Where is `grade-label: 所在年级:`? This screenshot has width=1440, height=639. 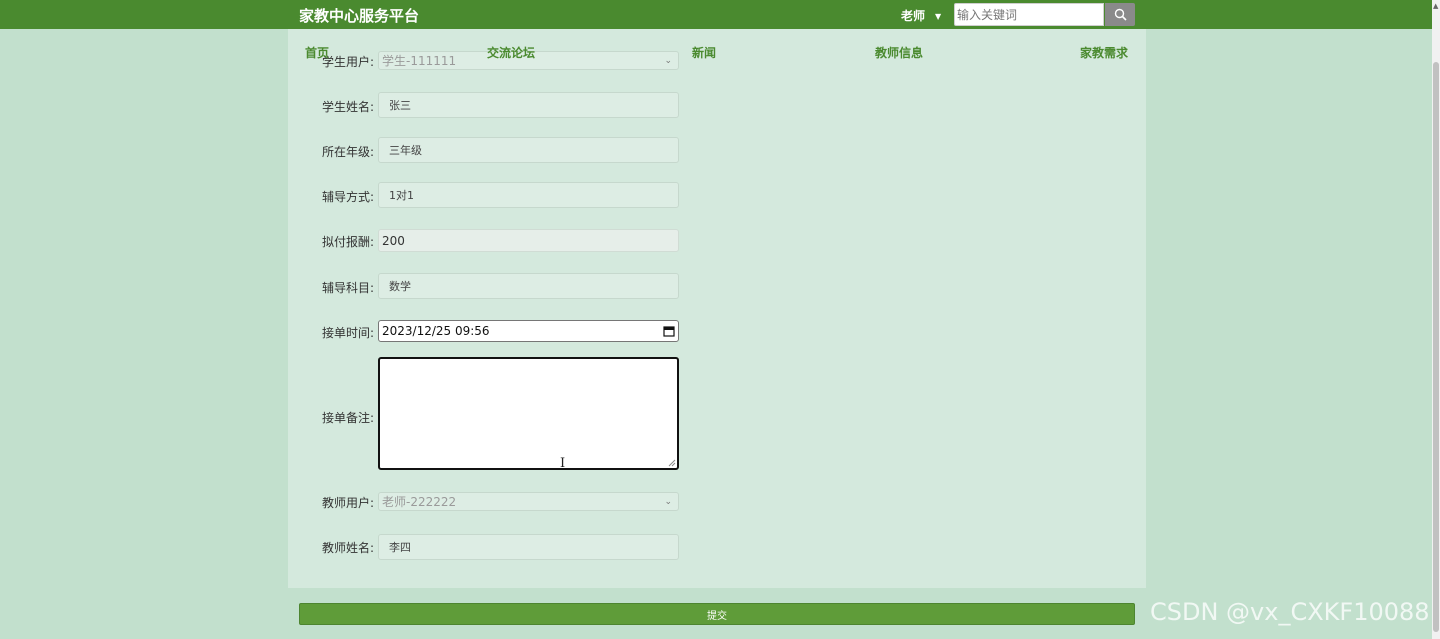 grade-label: 所在年级: is located at coordinates (347, 152).